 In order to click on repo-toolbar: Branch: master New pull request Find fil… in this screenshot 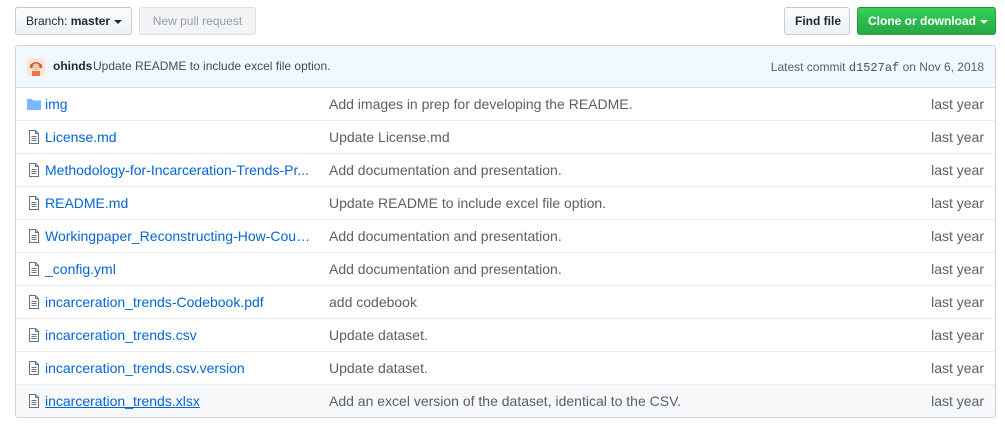, I will do `click(505, 21)`.